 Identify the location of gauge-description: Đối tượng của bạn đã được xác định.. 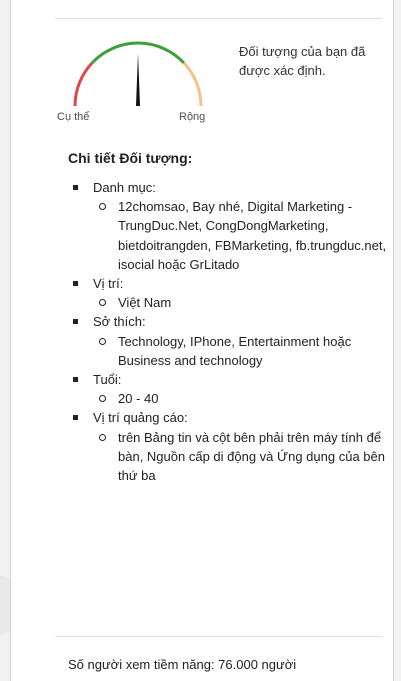
(302, 61).